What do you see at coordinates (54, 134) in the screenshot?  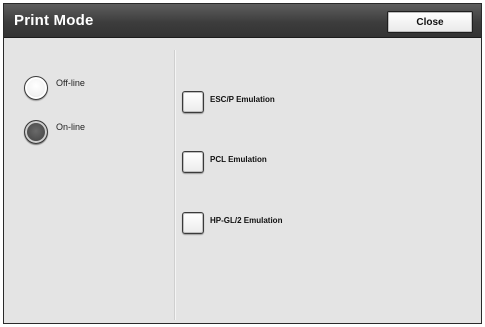 I see `online-option: On-line` at bounding box center [54, 134].